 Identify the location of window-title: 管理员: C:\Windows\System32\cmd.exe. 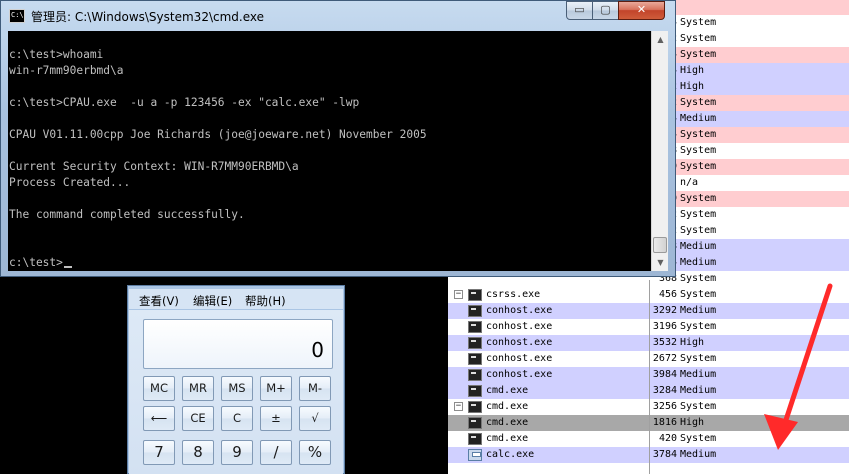
(147, 17).